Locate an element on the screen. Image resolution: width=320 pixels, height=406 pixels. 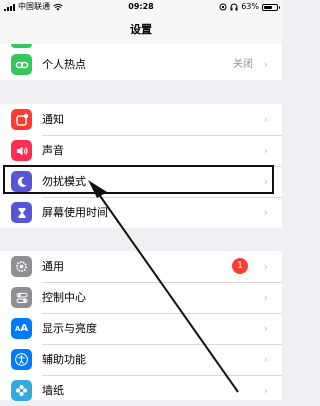
speaker-icon is located at coordinates (21, 150).